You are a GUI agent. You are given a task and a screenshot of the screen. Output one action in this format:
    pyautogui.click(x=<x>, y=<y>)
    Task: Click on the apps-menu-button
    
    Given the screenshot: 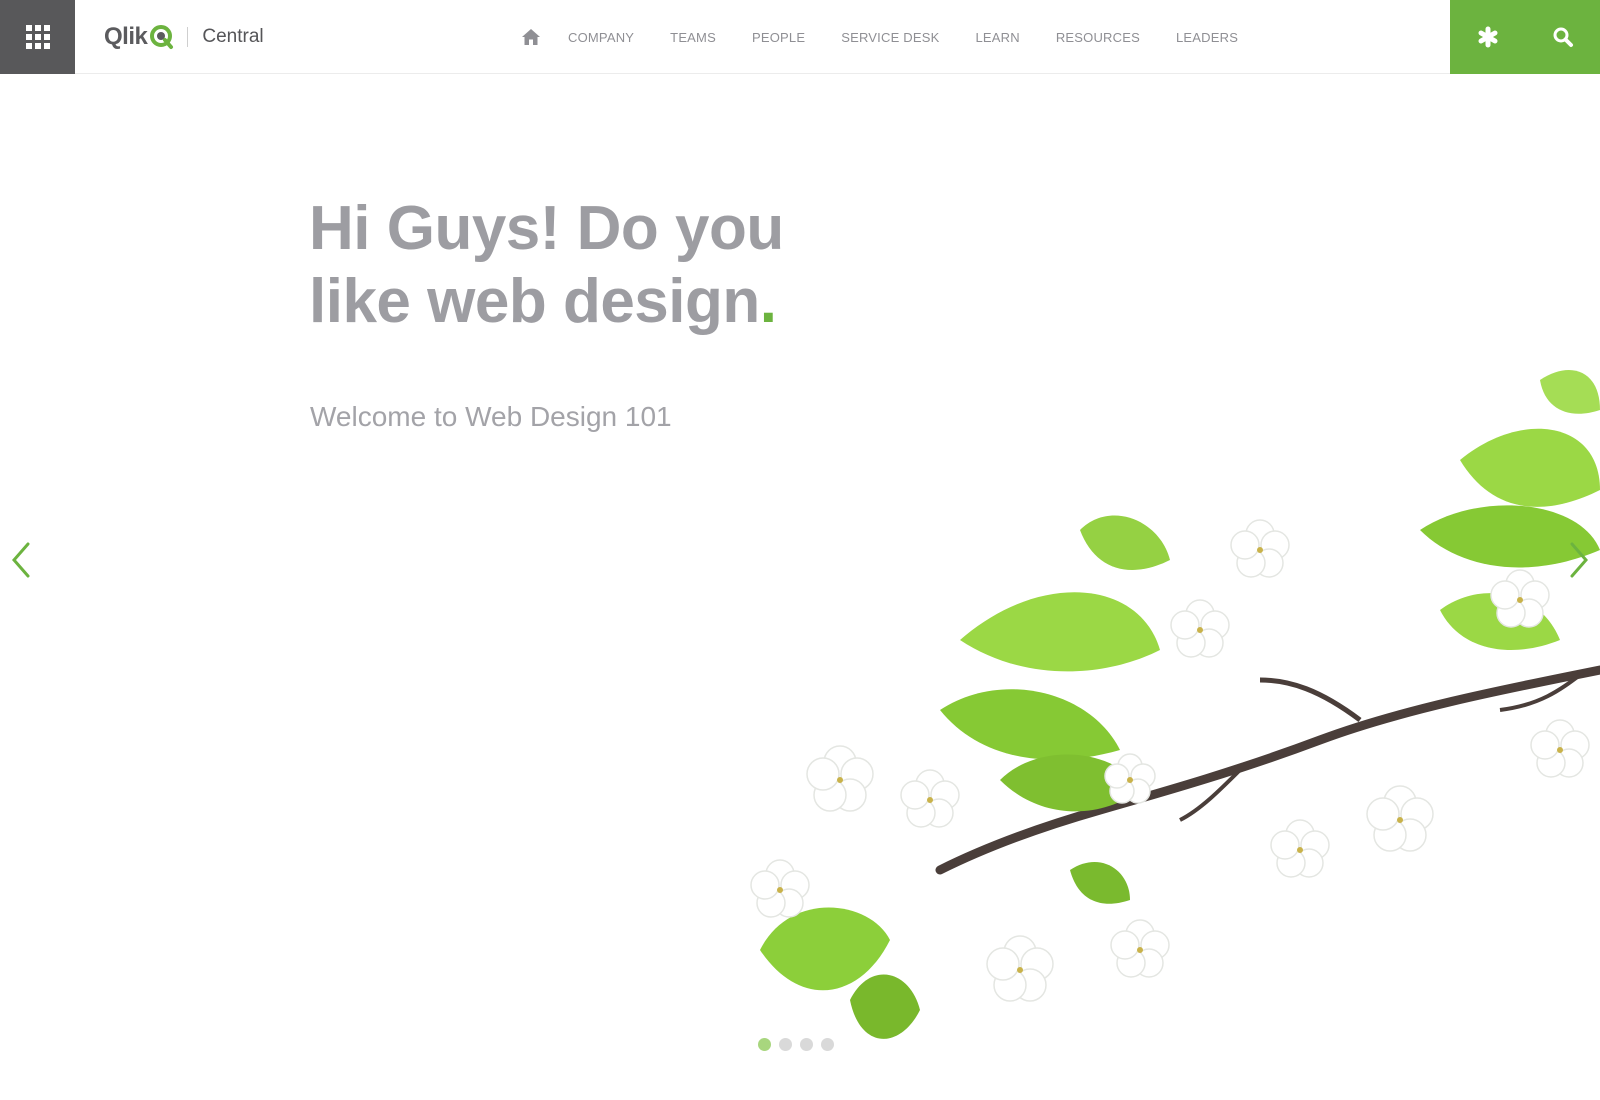 What is the action you would take?
    pyautogui.click(x=37, y=37)
    